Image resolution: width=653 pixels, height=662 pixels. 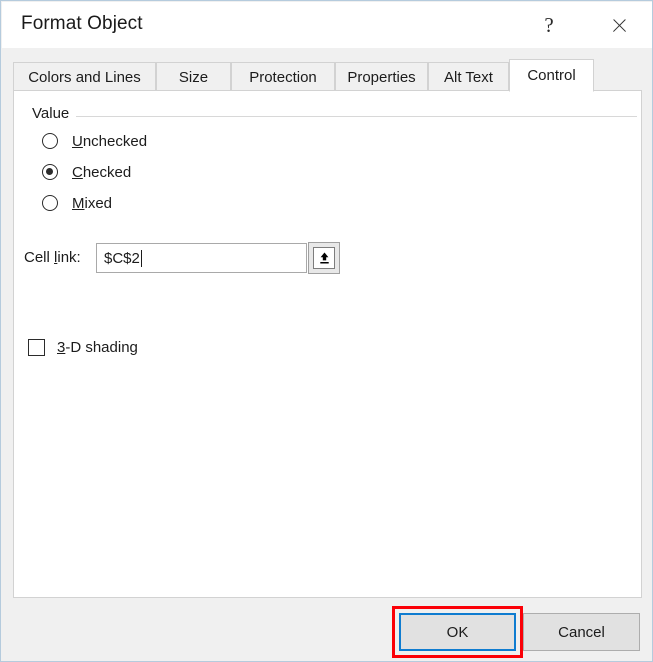 I want to click on value-group-label: Value, so click(x=54, y=113).